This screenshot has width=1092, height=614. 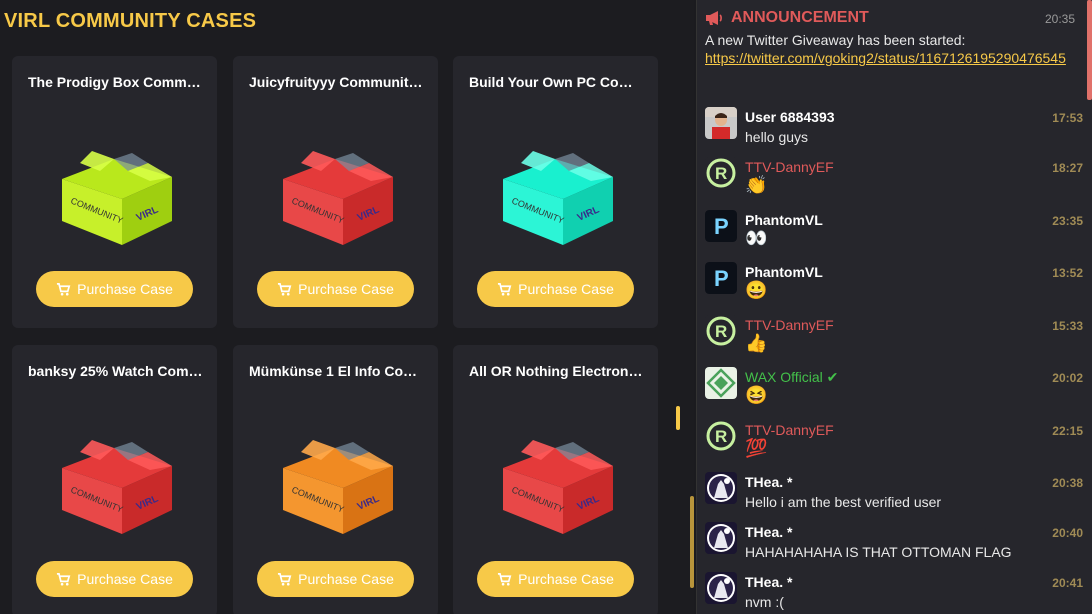 I want to click on chat-text: HAHAHAHAHA IS THAT OTTOMAN FLAG, so click(x=878, y=552).